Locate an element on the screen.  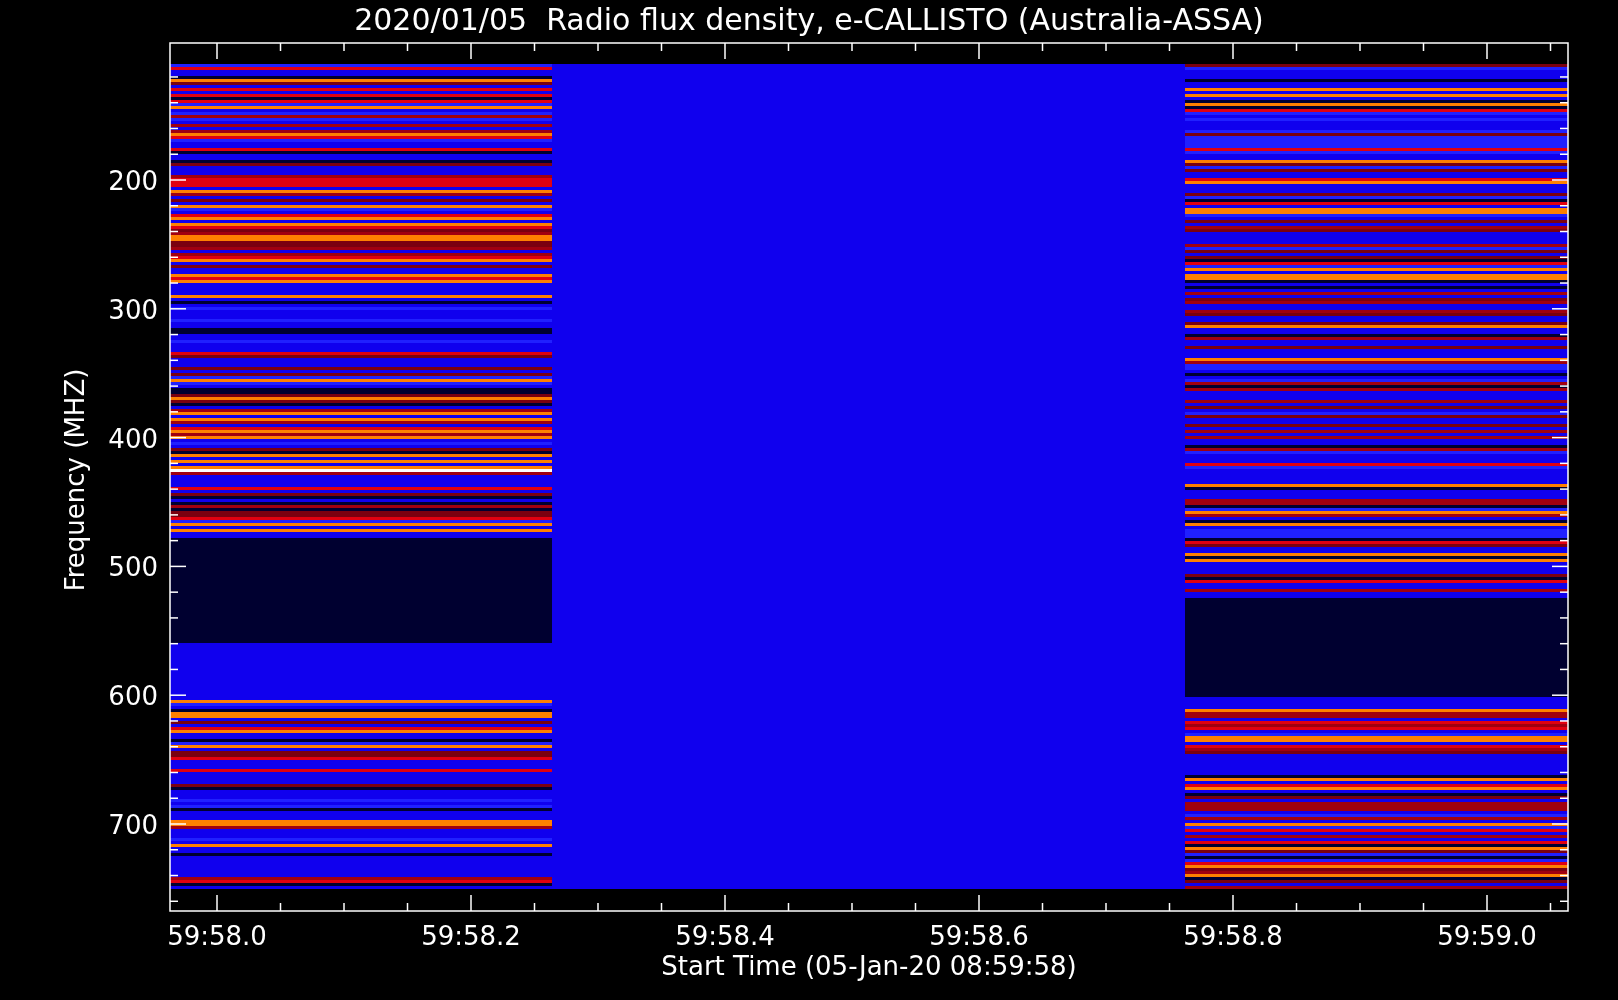
x-tick-label: 59:58.4 is located at coordinates (725, 936).